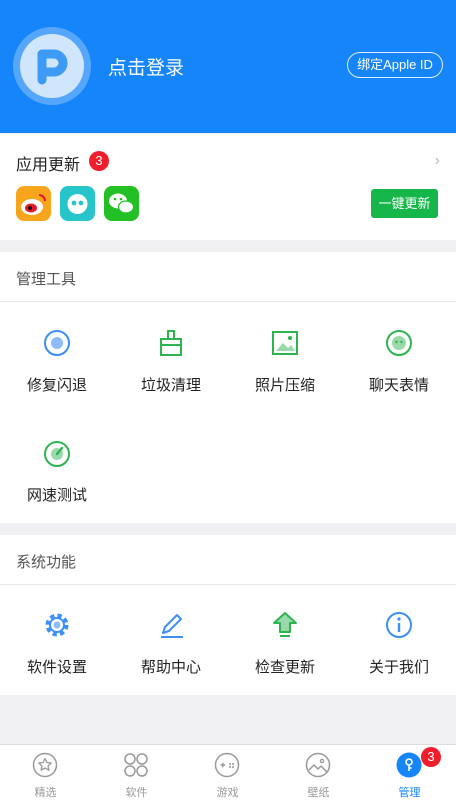  I want to click on tab-games: 游戏, so click(227, 772).